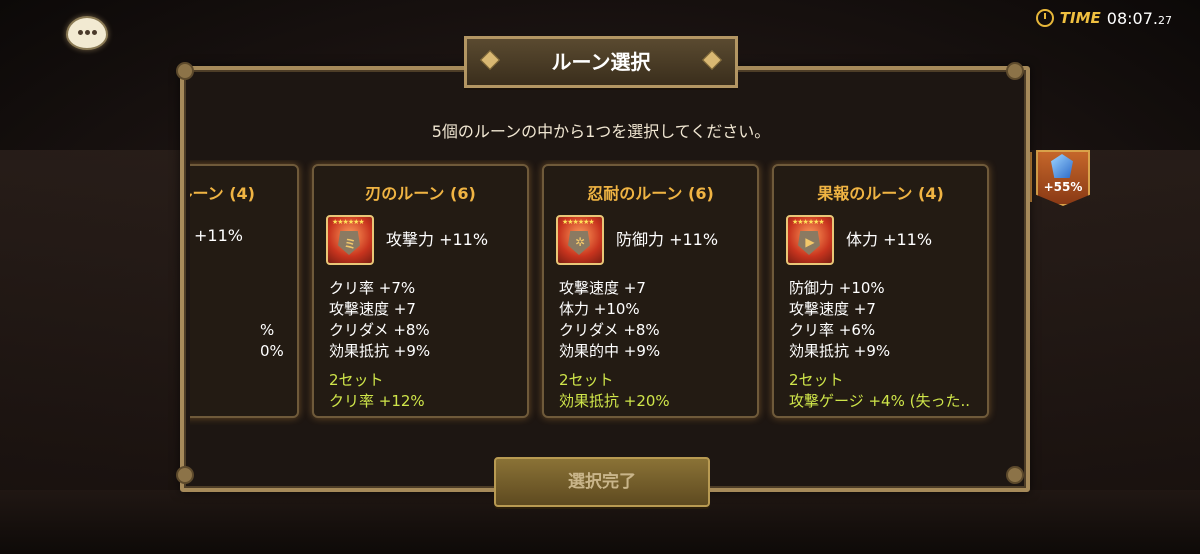  Describe the element at coordinates (272, 351) in the screenshot. I see `rune-substat: 0%` at that location.